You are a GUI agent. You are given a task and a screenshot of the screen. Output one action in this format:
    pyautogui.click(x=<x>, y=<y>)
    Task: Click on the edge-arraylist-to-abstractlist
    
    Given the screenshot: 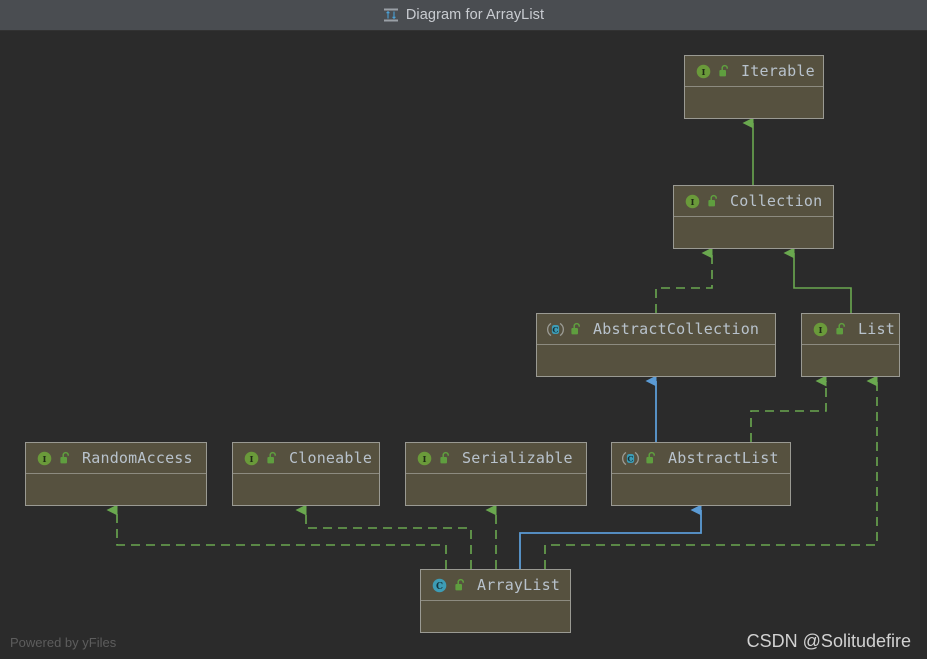 What is the action you would take?
    pyautogui.click(x=610, y=536)
    